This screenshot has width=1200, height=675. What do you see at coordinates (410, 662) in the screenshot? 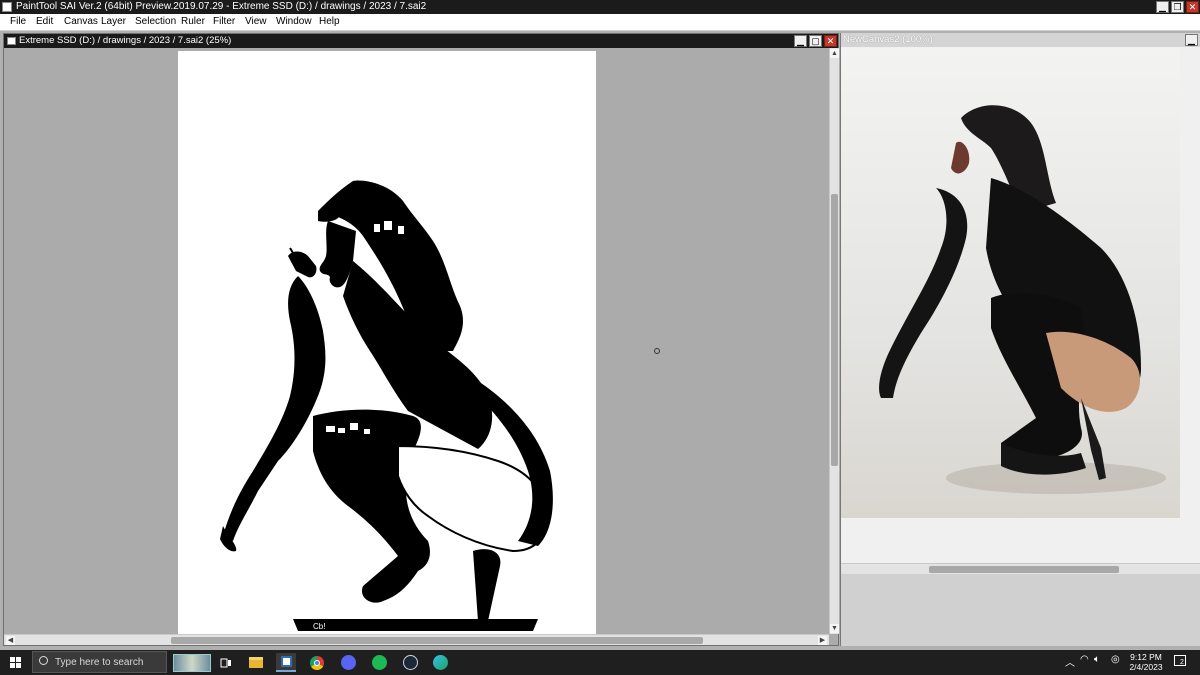
I see `steam-icon` at bounding box center [410, 662].